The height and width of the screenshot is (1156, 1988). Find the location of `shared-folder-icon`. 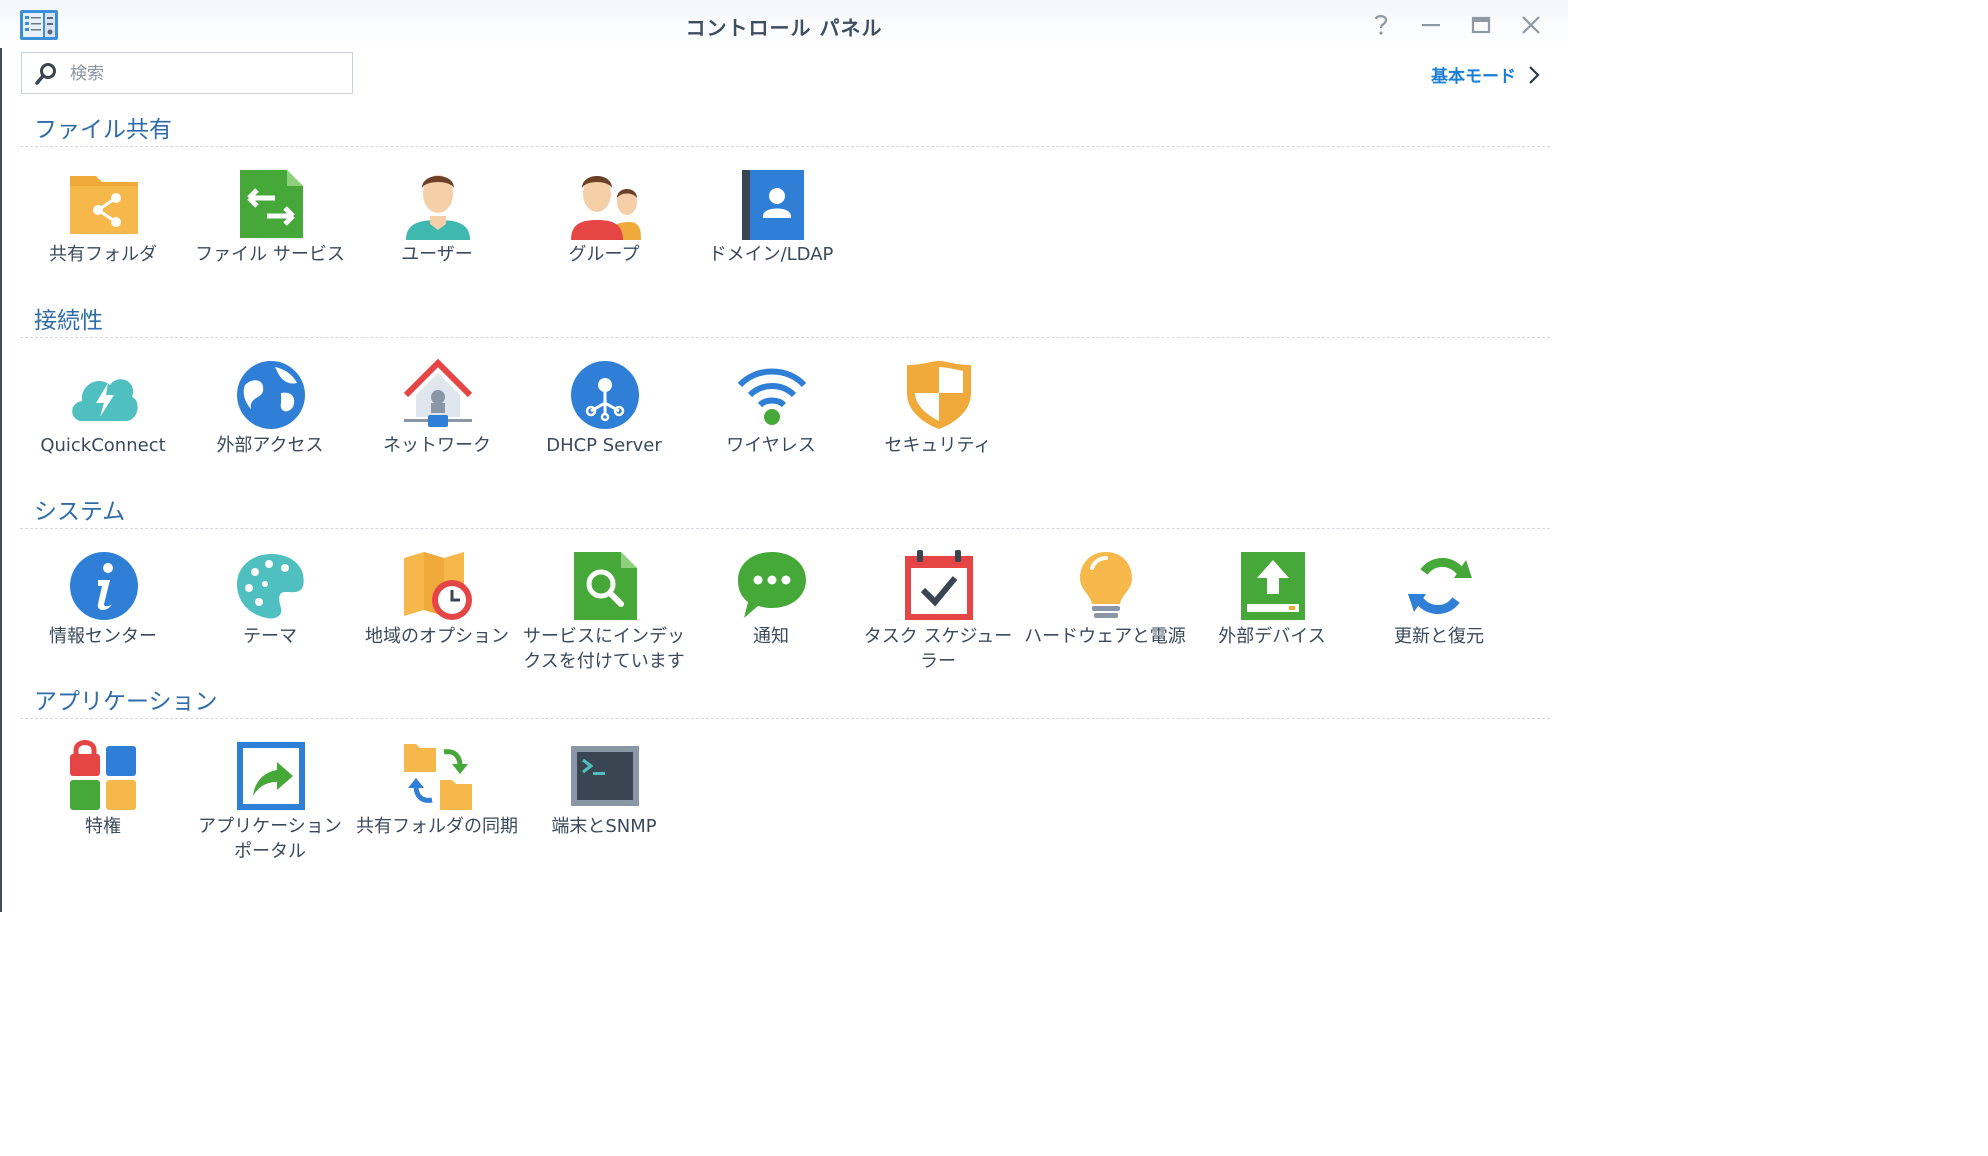

shared-folder-icon is located at coordinates (104, 205).